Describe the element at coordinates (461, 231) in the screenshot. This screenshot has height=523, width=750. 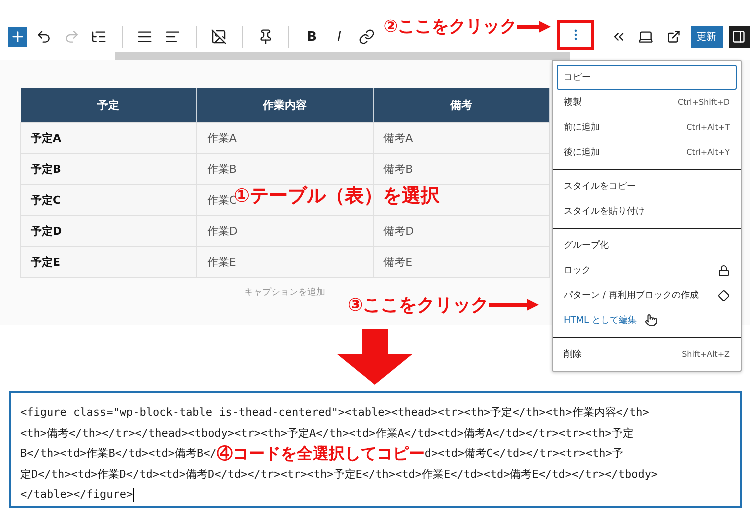
I see `table-cell: 備考D` at that location.